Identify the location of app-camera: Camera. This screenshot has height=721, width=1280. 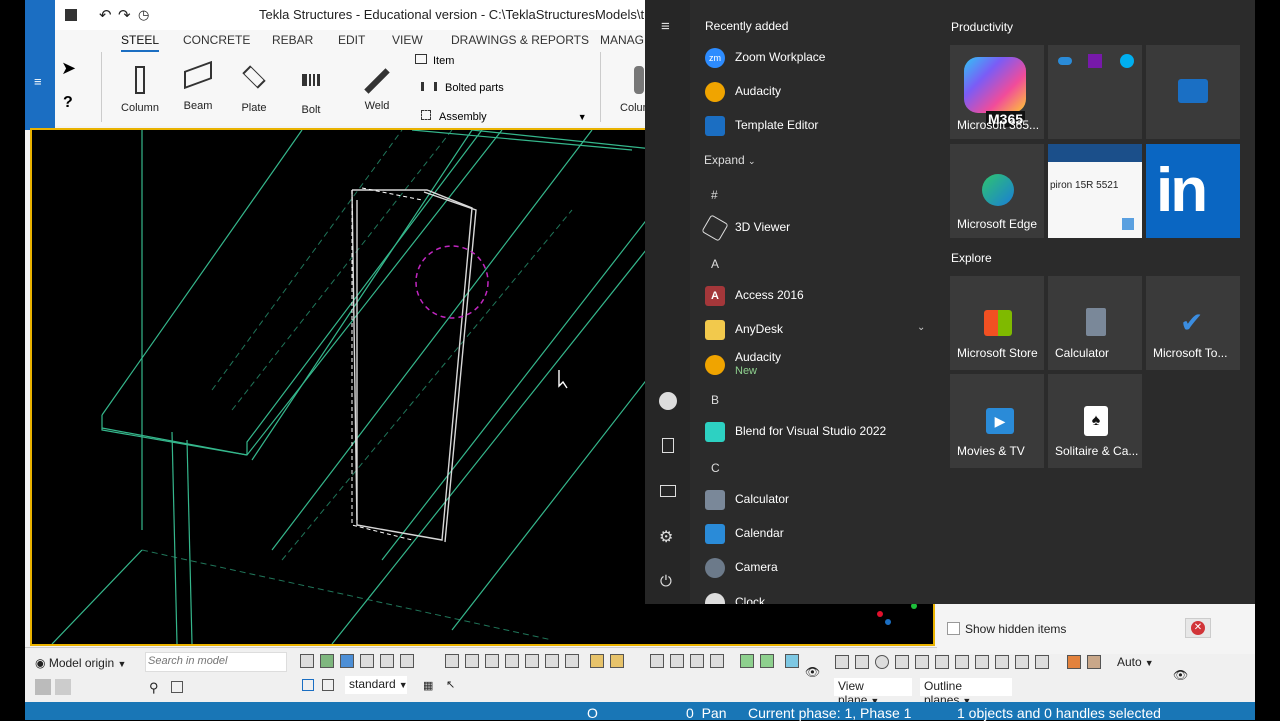
(818, 568).